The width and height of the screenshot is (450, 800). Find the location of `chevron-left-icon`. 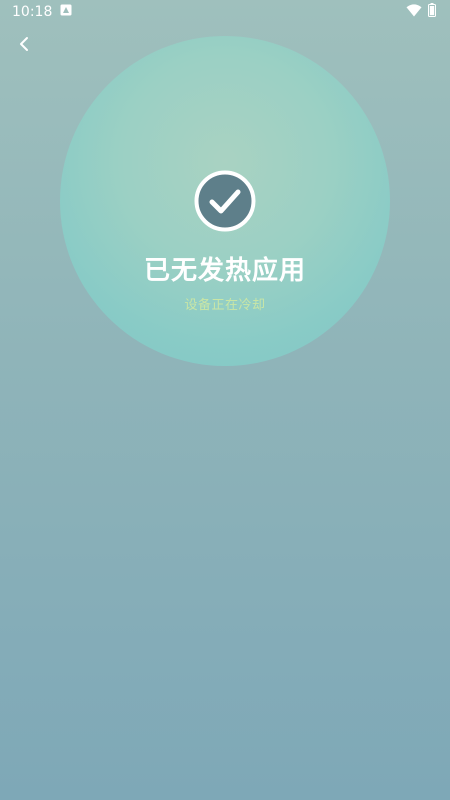

chevron-left-icon is located at coordinates (24, 46).